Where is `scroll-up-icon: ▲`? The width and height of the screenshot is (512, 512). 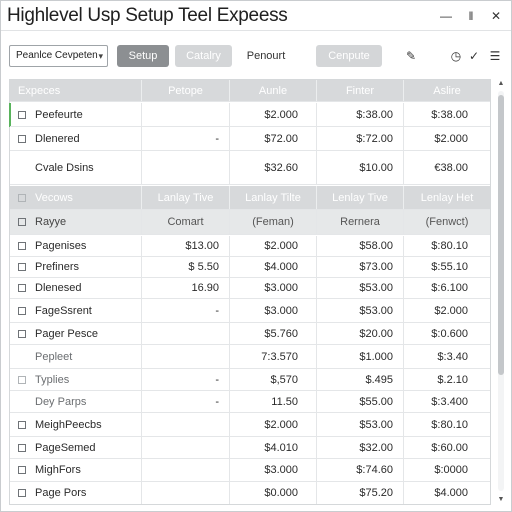 scroll-up-icon: ▲ is located at coordinates (501, 84).